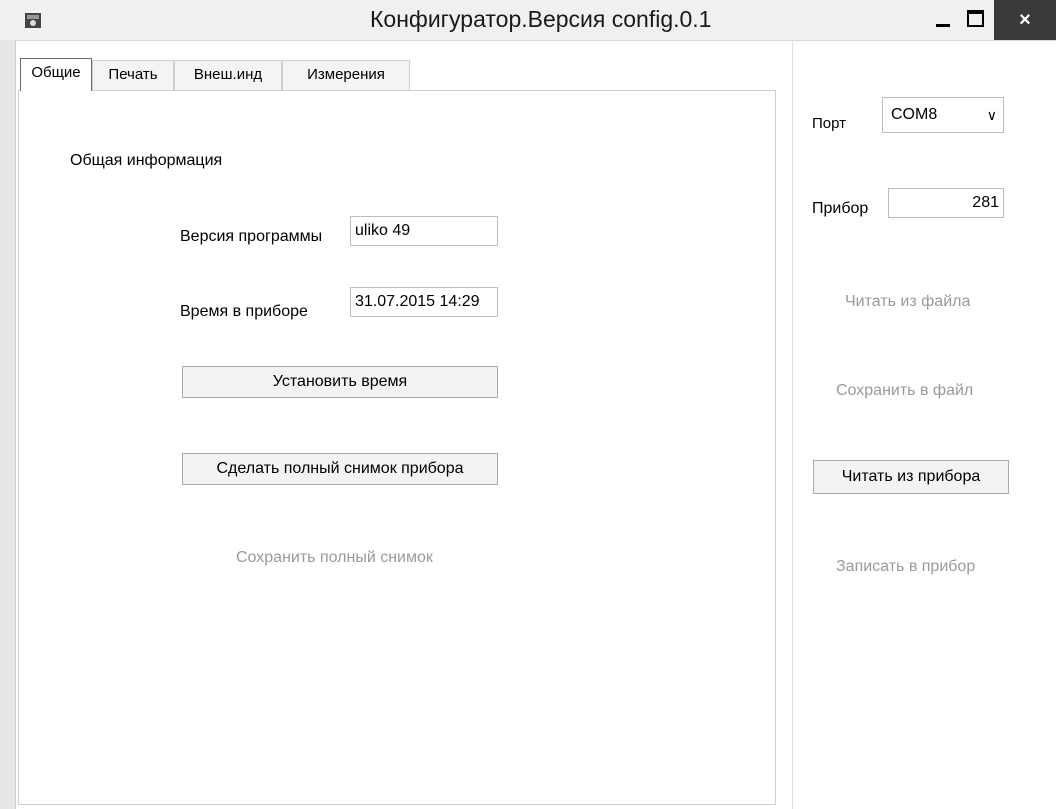 This screenshot has height=809, width=1056. Describe the element at coordinates (904, 391) in the screenshot. I see `save-to-file-button: Сохранить в файл` at that location.